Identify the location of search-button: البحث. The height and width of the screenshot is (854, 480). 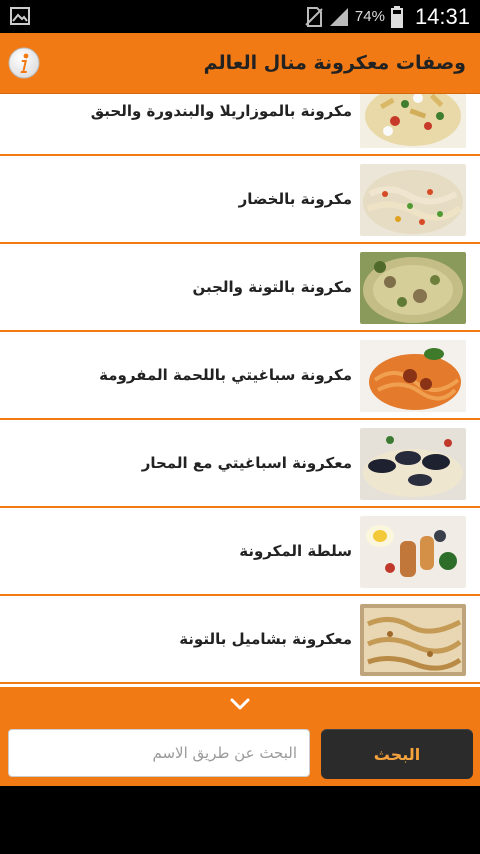
(397, 754).